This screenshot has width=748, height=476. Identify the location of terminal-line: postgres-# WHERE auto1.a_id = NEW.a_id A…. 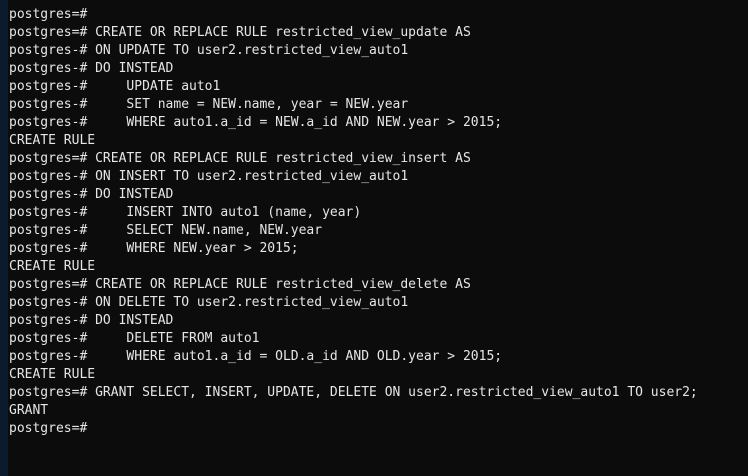
(376, 123).